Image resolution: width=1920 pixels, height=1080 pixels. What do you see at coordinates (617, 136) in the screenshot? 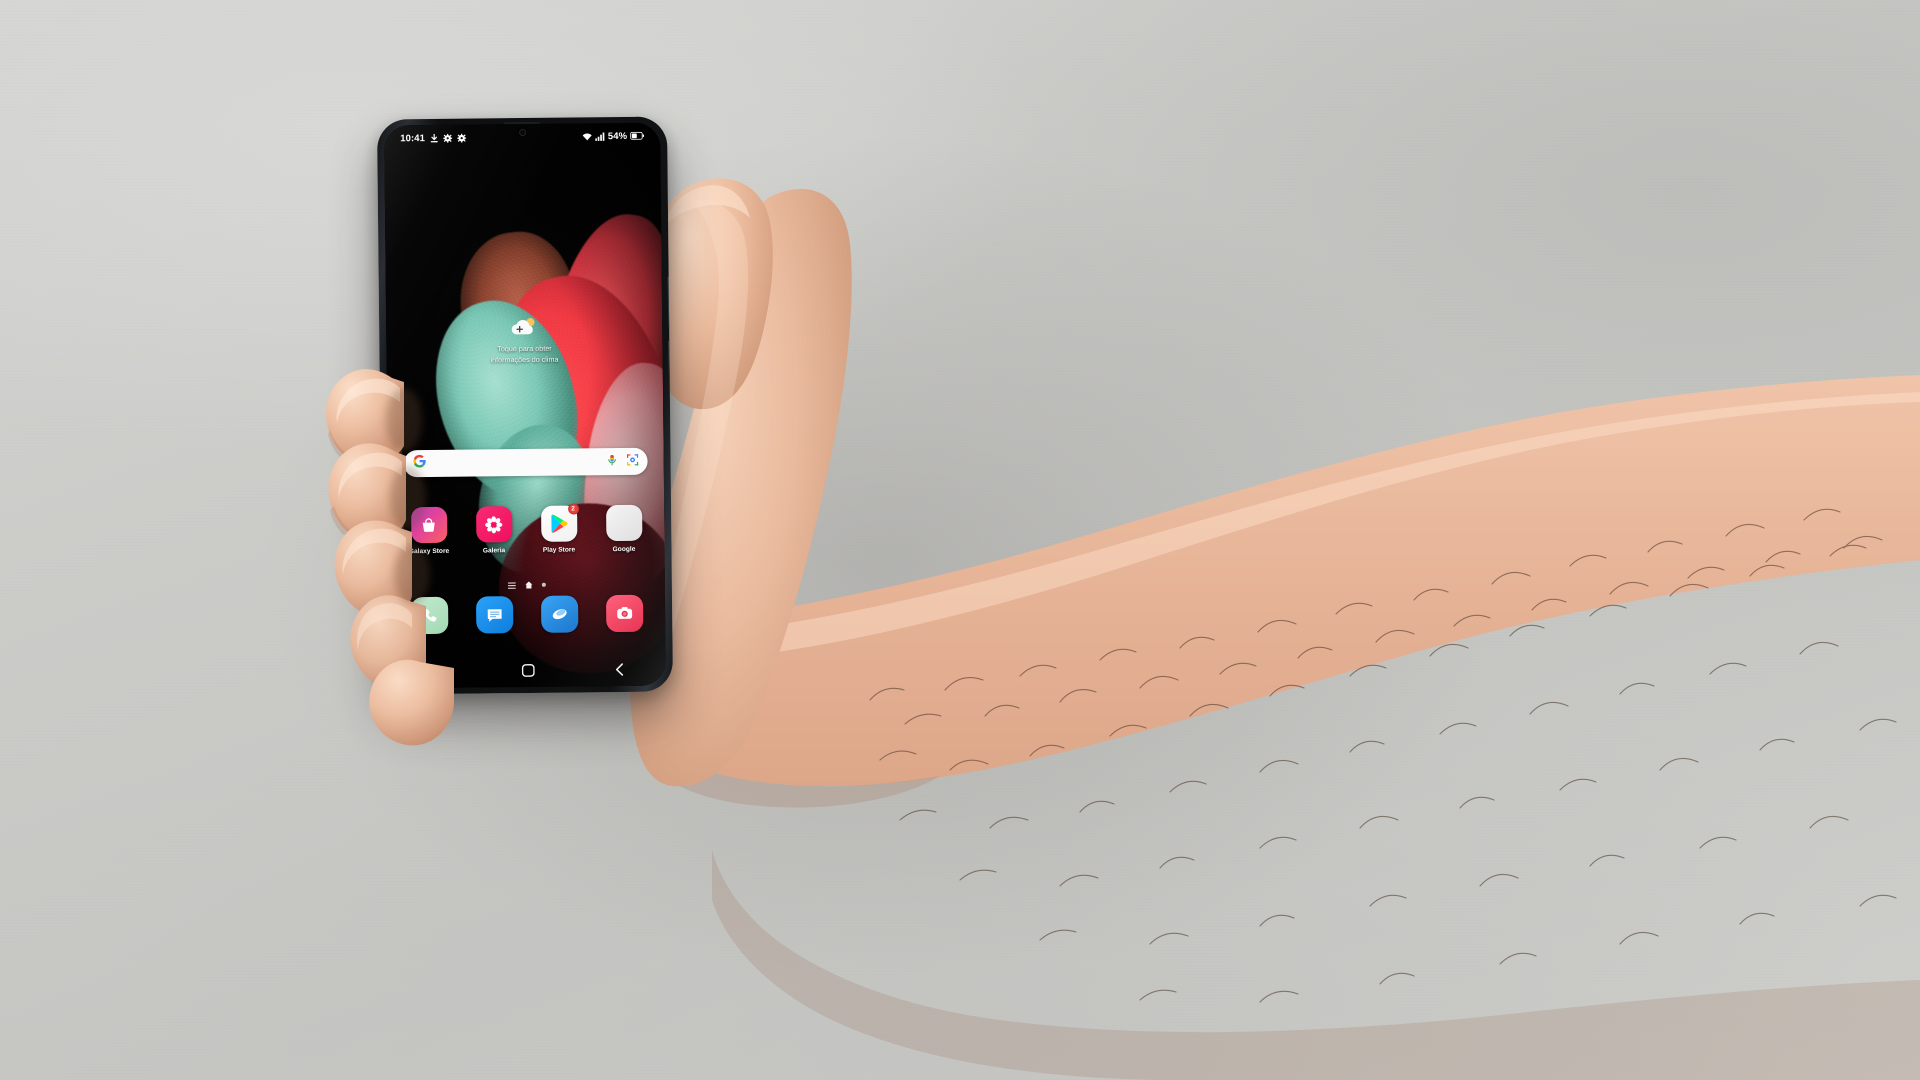
I see `battery-percent-label: 54%` at bounding box center [617, 136].